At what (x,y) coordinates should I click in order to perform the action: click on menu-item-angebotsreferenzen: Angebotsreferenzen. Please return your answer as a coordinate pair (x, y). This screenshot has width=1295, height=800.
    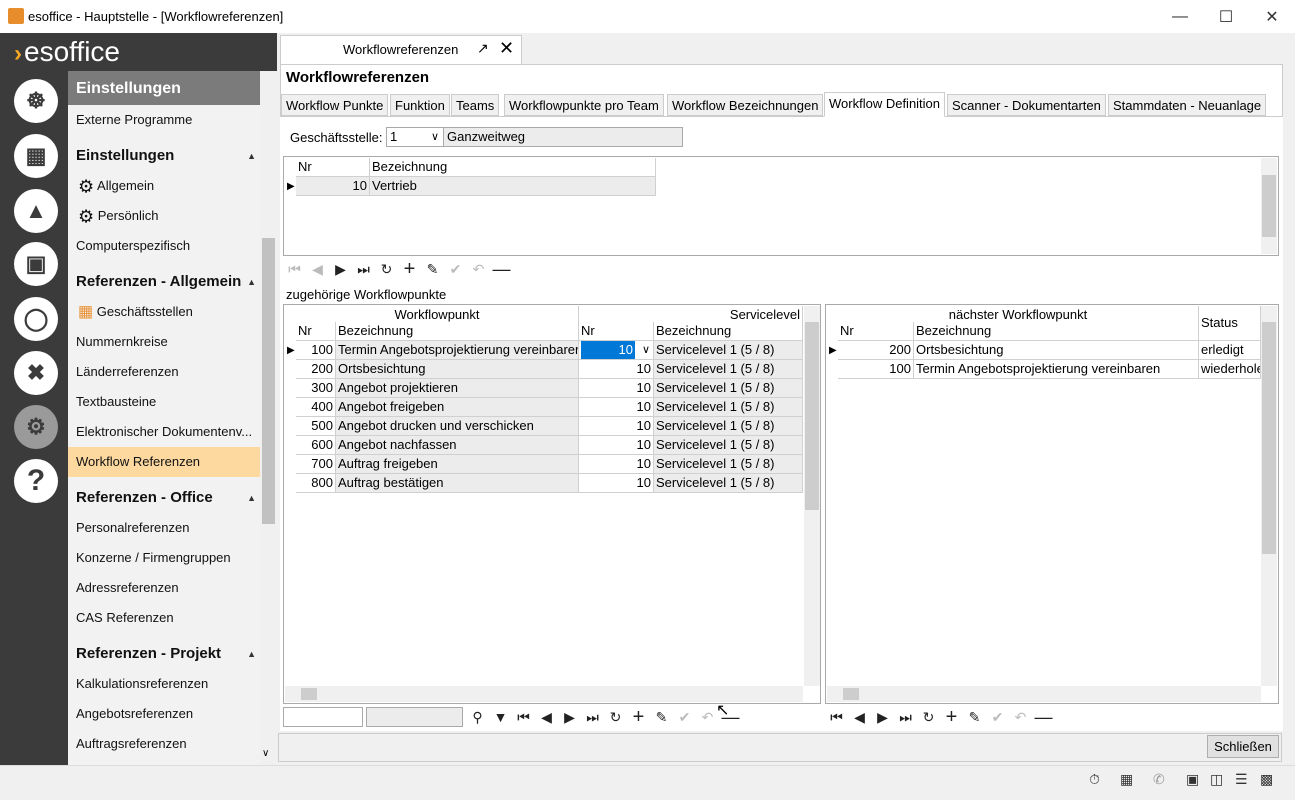
    Looking at the image, I should click on (134, 714).